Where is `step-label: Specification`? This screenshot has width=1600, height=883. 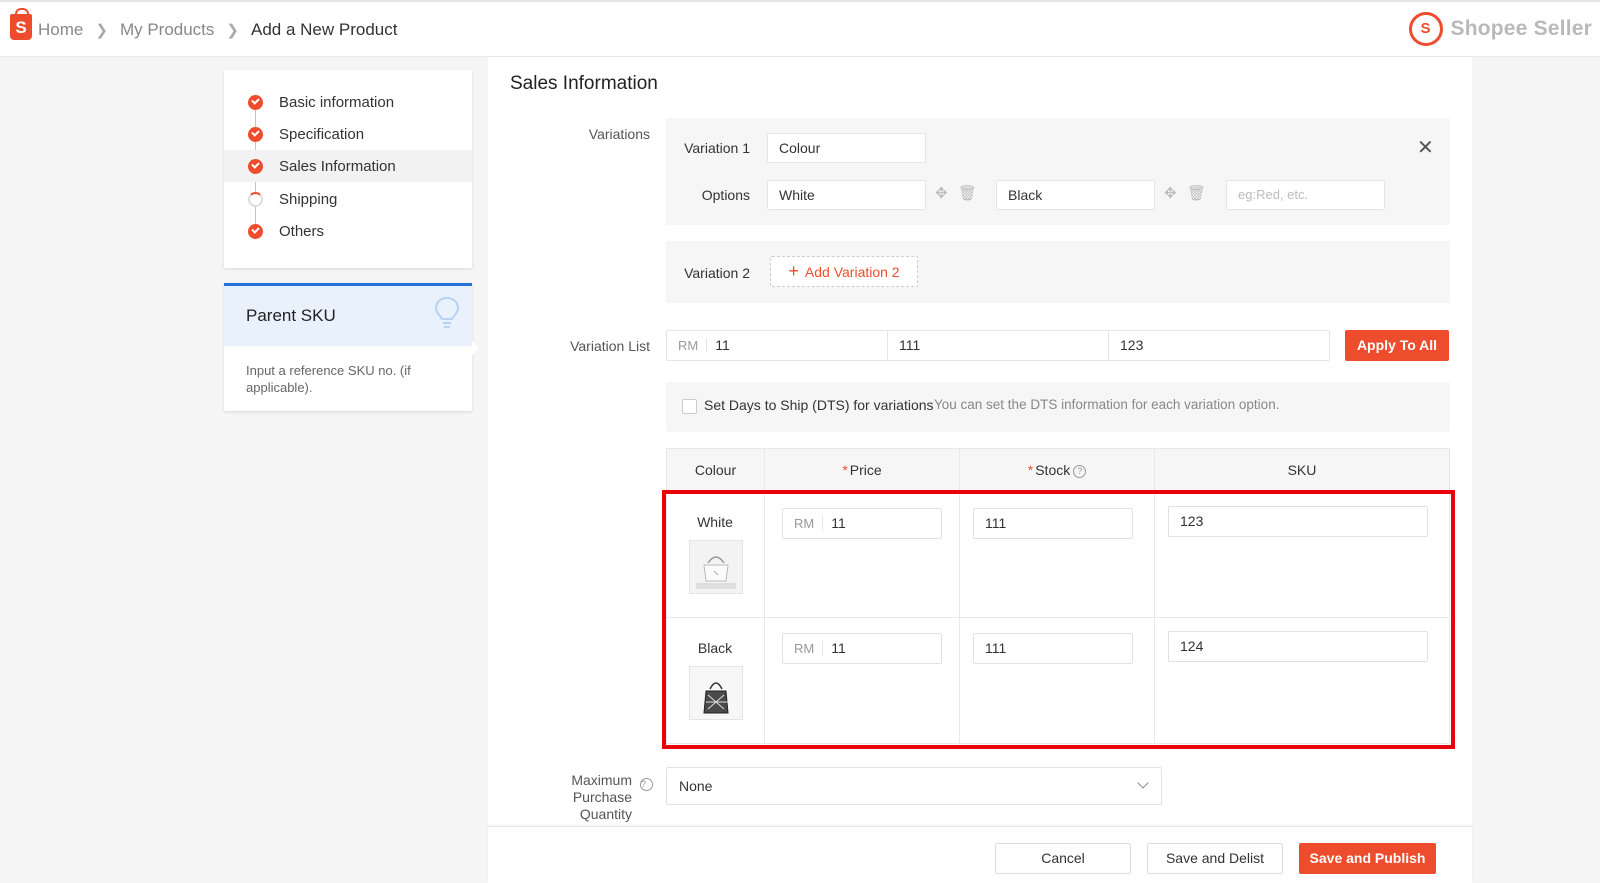
step-label: Specification is located at coordinates (322, 134).